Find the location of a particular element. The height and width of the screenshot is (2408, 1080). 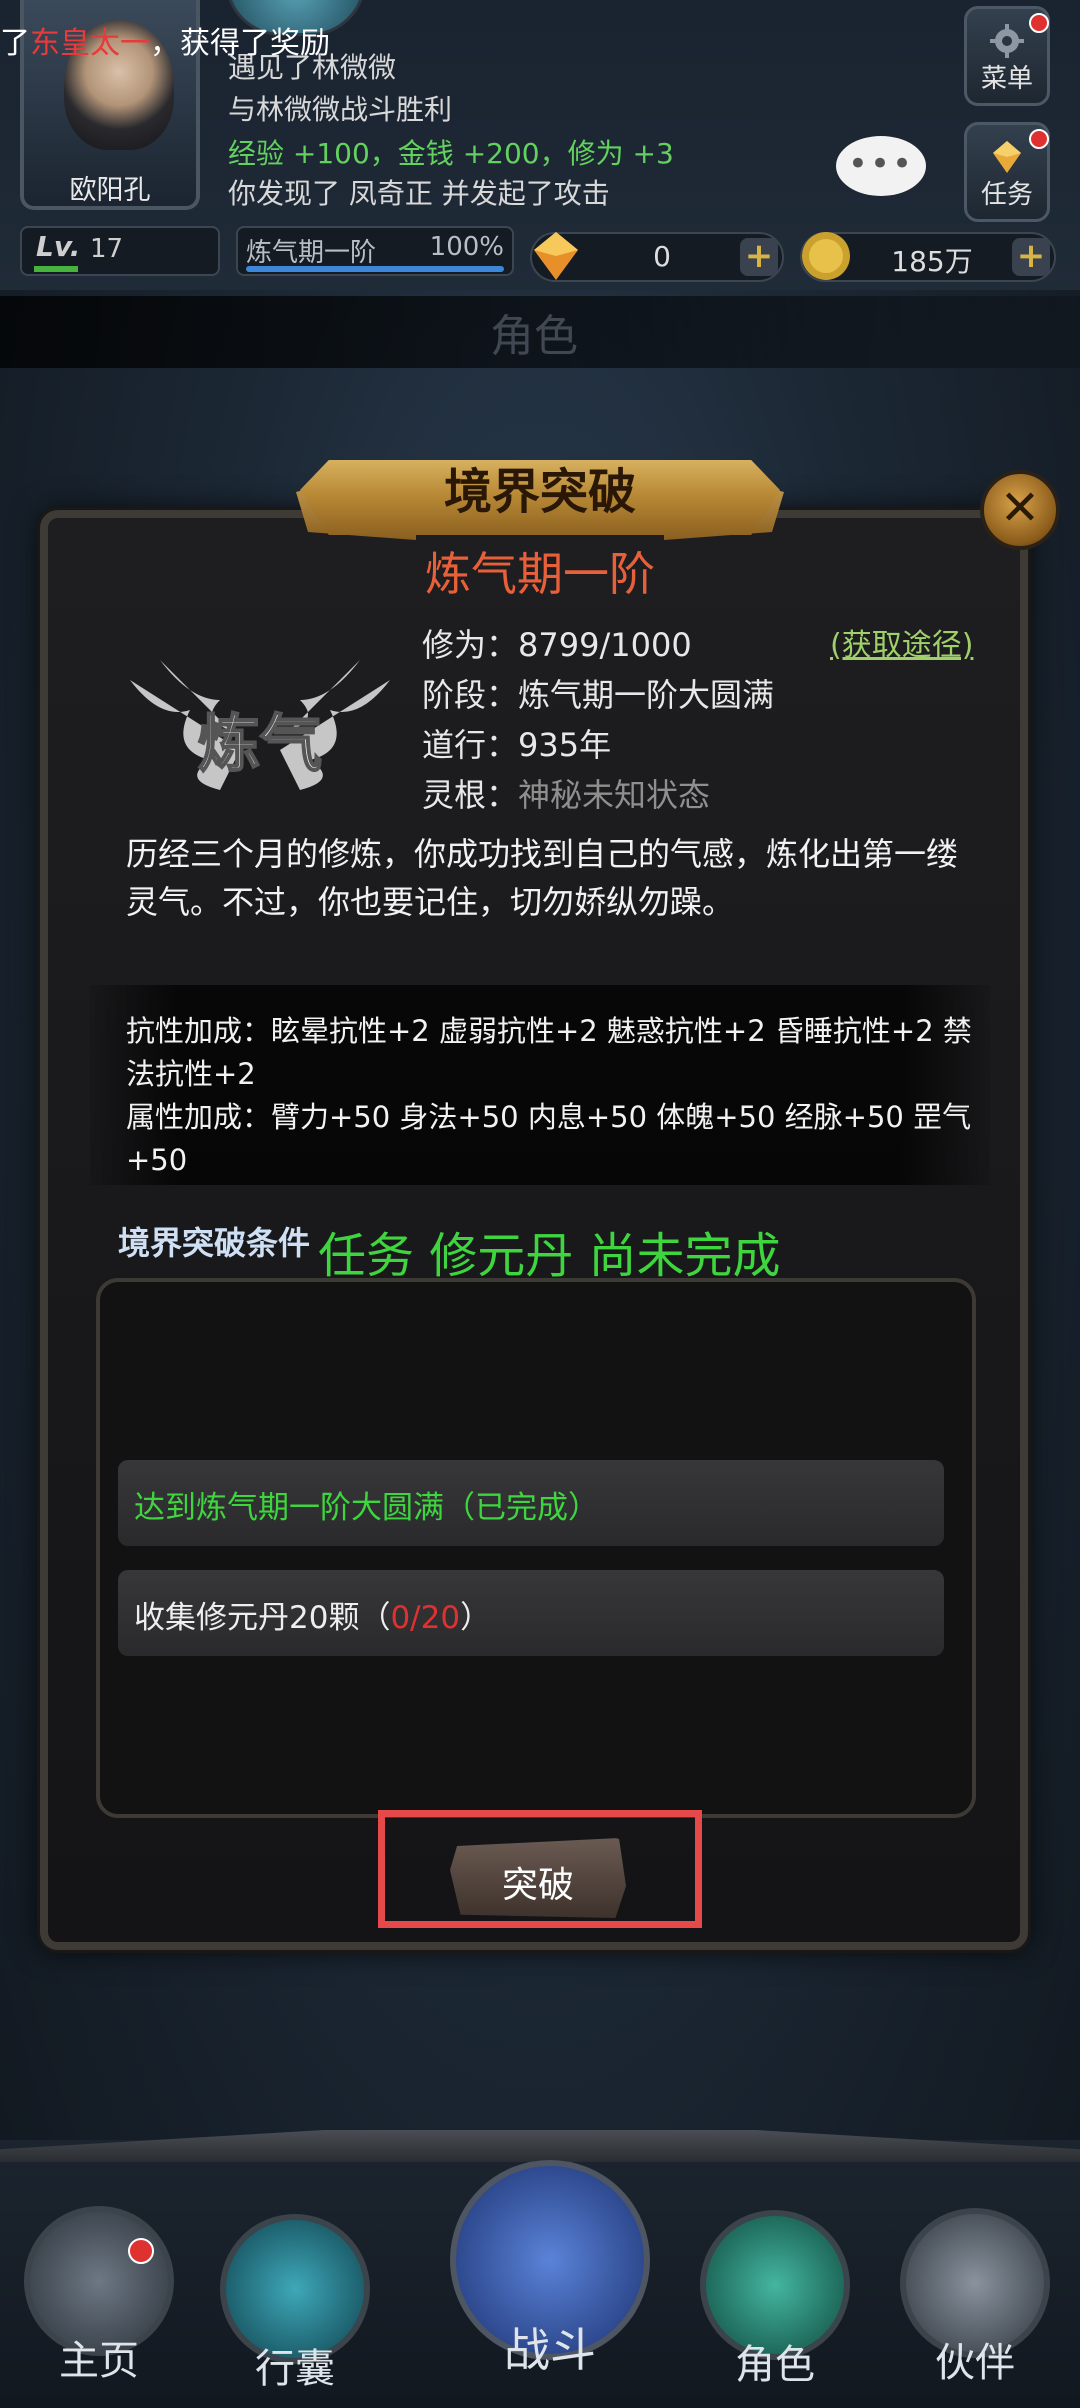

attribute-bonus: 属性加成：臂力+50 身法+50 内息+50 体魄+50 经脉+50 罡气+50 is located at coordinates (549, 1138).